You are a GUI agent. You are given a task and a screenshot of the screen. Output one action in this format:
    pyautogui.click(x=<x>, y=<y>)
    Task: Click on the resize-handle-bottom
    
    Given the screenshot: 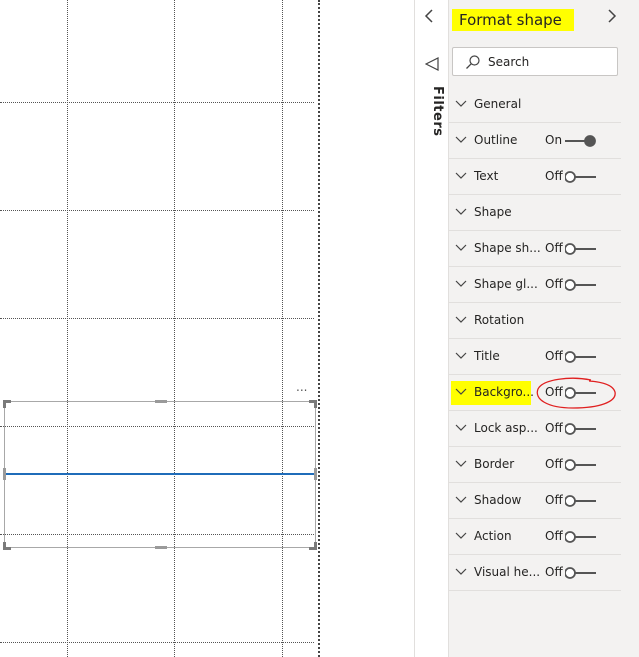 What is the action you would take?
    pyautogui.click(x=161, y=547)
    